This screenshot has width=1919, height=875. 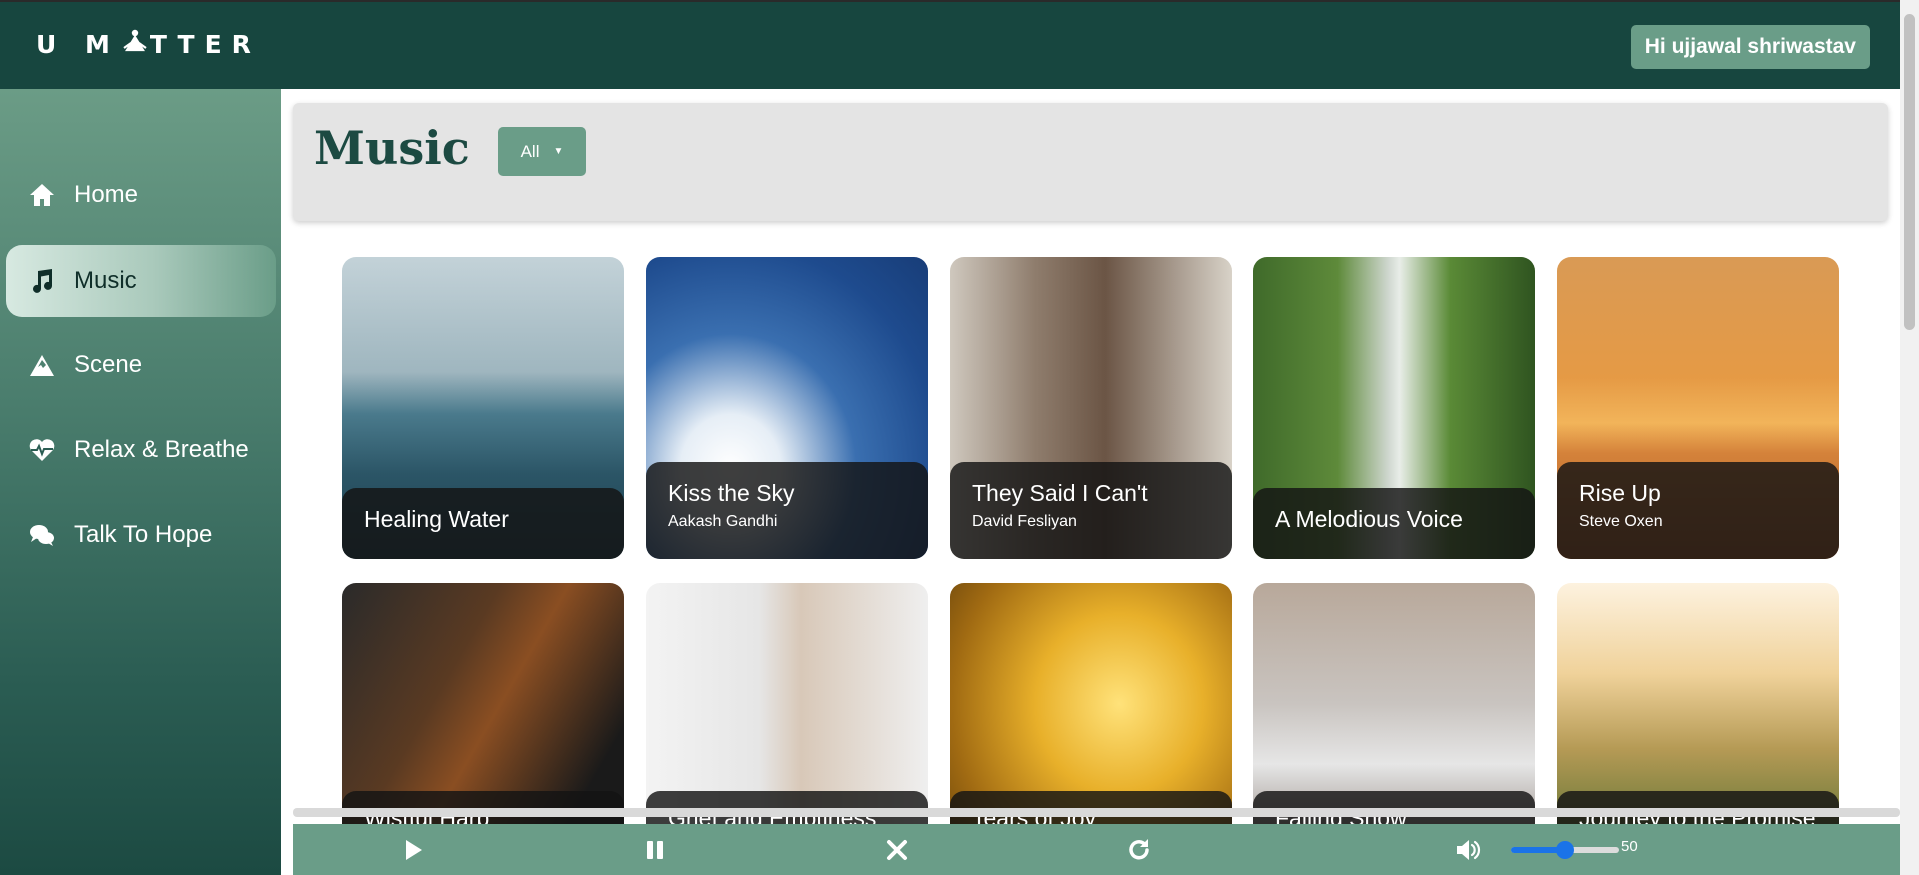 I want to click on card-overlay: Rise Up Steve Oxen, so click(x=1698, y=510).